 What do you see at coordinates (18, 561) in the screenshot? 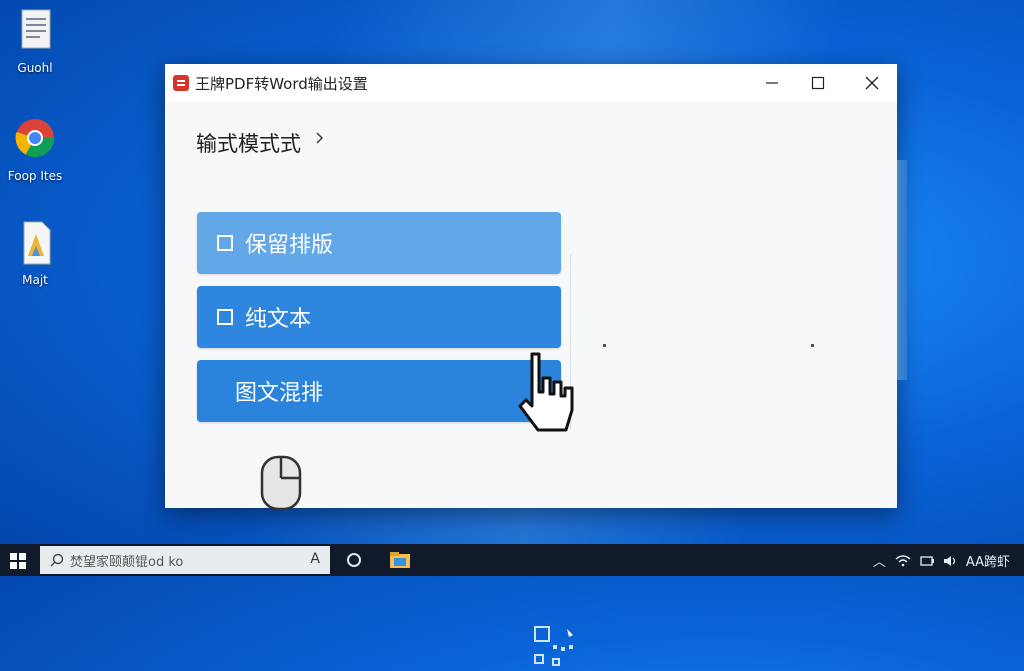
I see `windows-start-icon` at bounding box center [18, 561].